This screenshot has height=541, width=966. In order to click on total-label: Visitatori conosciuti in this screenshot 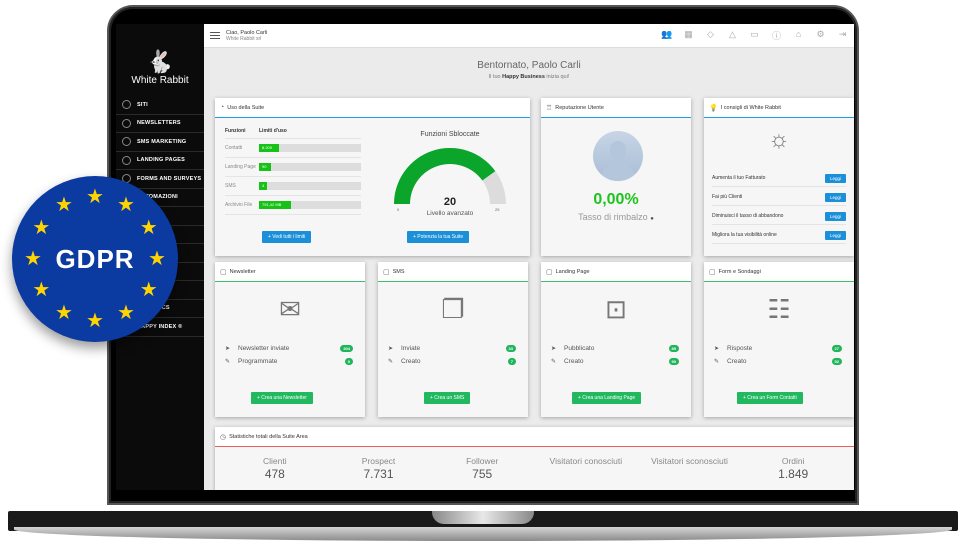, I will do `click(586, 461)`.